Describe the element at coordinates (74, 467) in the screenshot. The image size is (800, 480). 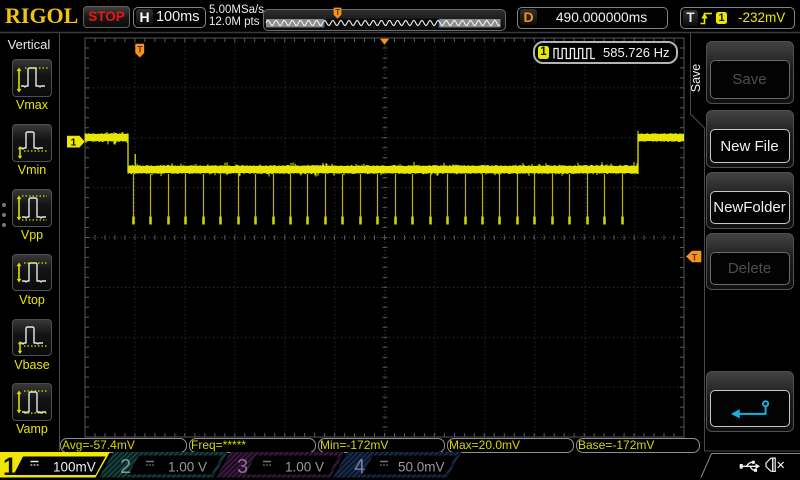
I see `svg-text: 100mV` at that location.